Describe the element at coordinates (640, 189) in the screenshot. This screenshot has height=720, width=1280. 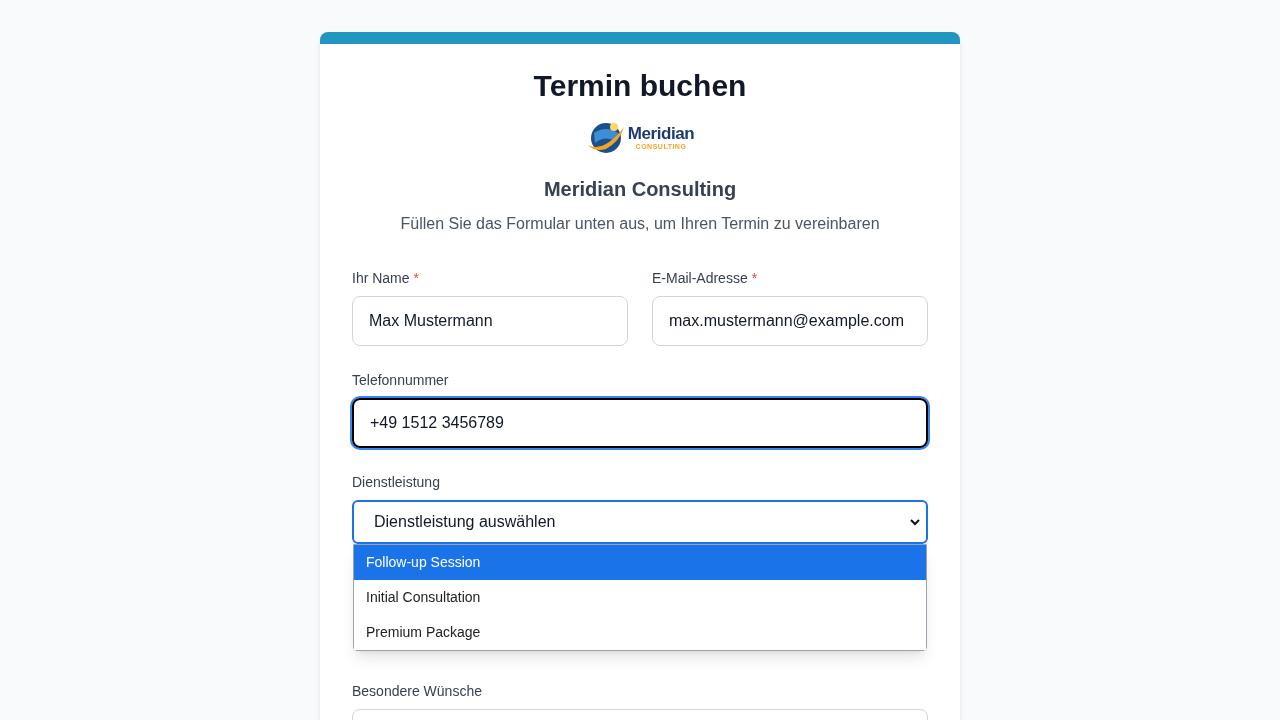
I see `company-name: Meridian Consulting` at that location.